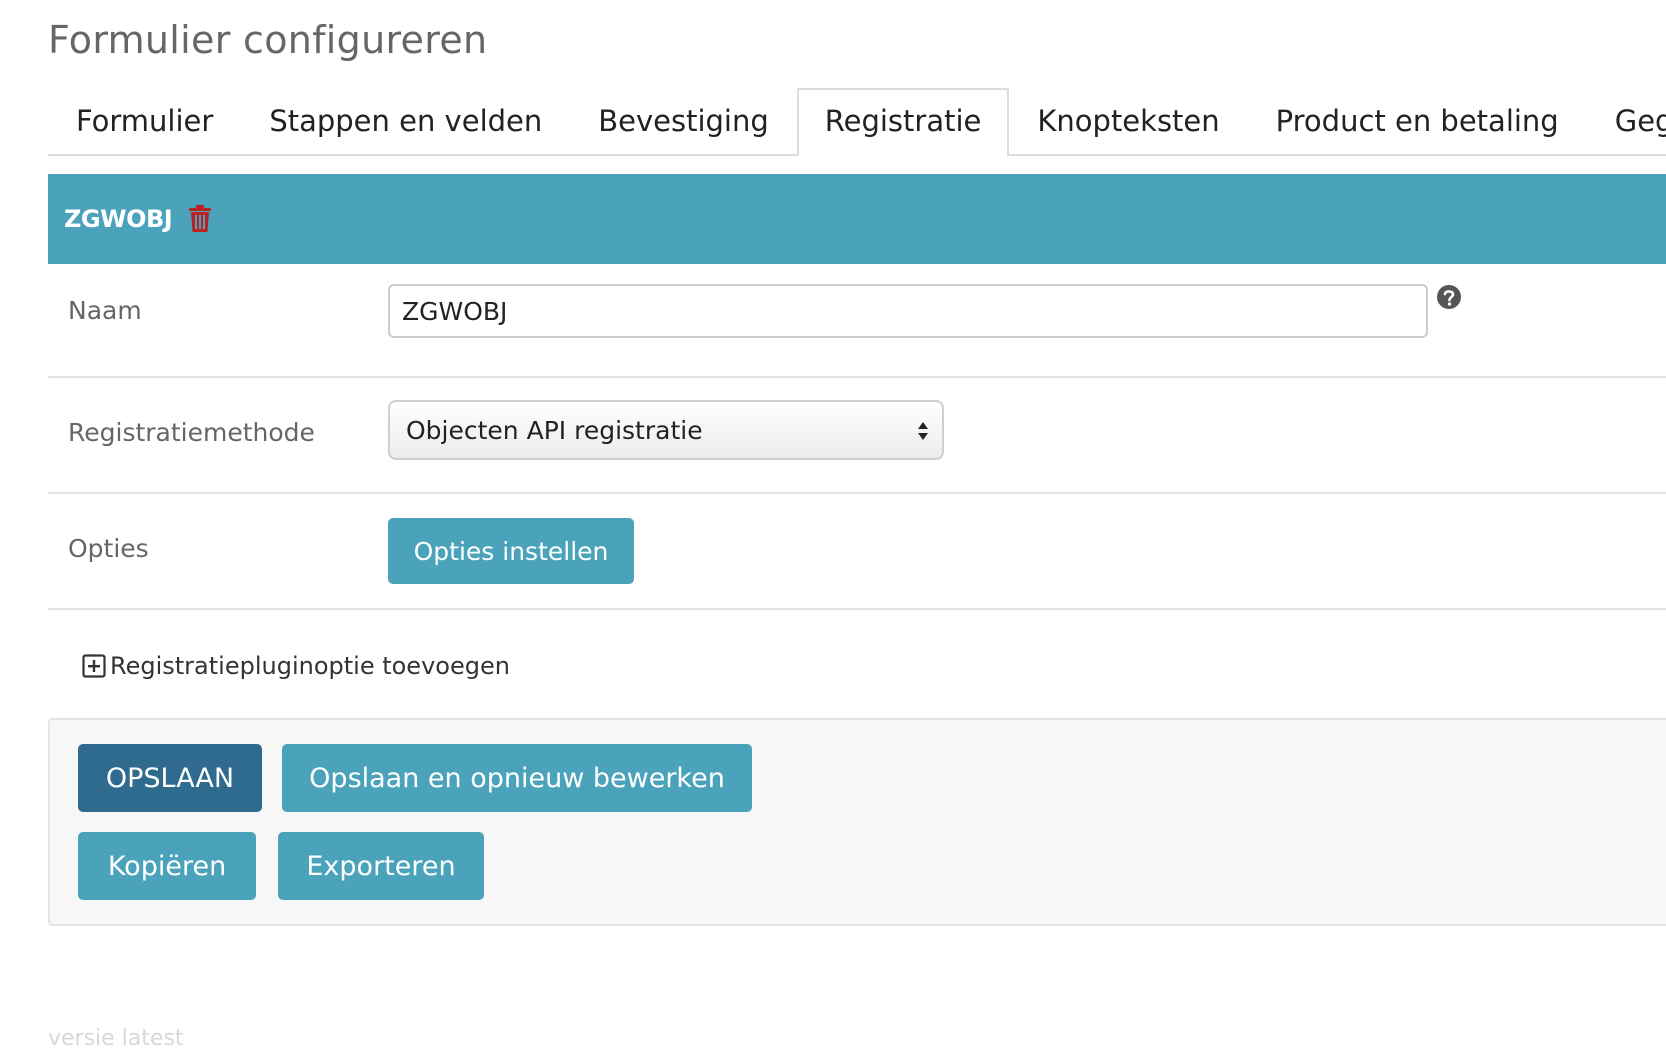 The height and width of the screenshot is (1051, 1666). What do you see at coordinates (903, 122) in the screenshot?
I see `tab-registratie: Registratie` at bounding box center [903, 122].